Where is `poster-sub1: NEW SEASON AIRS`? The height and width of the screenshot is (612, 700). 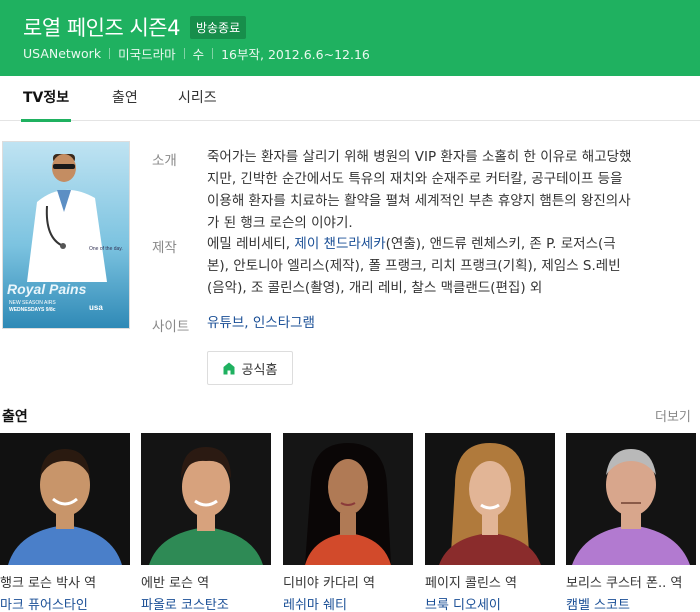
poster-sub1: NEW SEASON AIRS is located at coordinates (32, 303).